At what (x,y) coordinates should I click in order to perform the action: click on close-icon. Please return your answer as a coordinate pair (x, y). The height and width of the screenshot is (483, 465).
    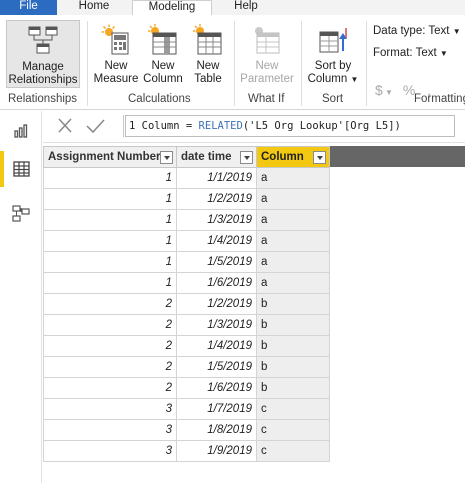
    Looking at the image, I should click on (65, 125).